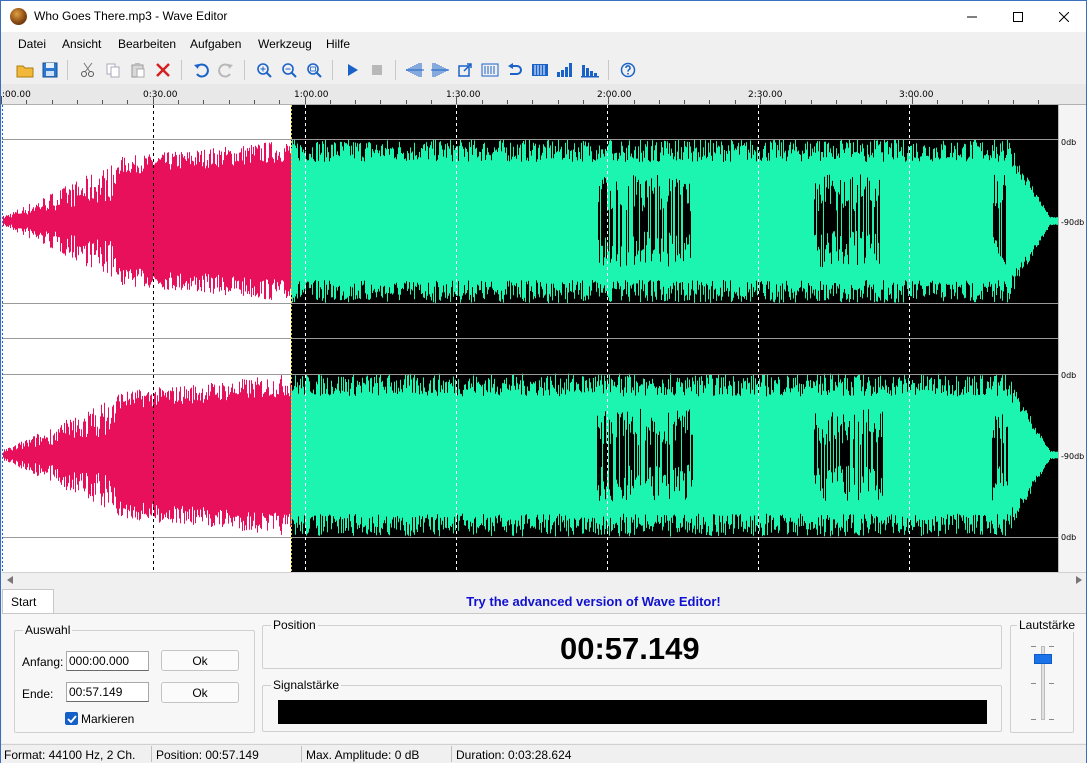 The width and height of the screenshot is (1087, 763). Describe the element at coordinates (1064, 16) in the screenshot. I see `close-button` at that location.